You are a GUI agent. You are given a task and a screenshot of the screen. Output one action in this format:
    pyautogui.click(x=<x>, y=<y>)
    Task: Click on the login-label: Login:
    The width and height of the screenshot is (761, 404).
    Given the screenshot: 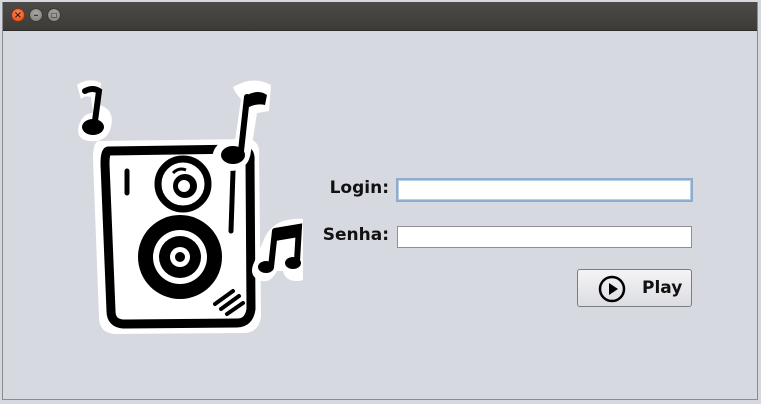 What is the action you would take?
    pyautogui.click(x=359, y=188)
    